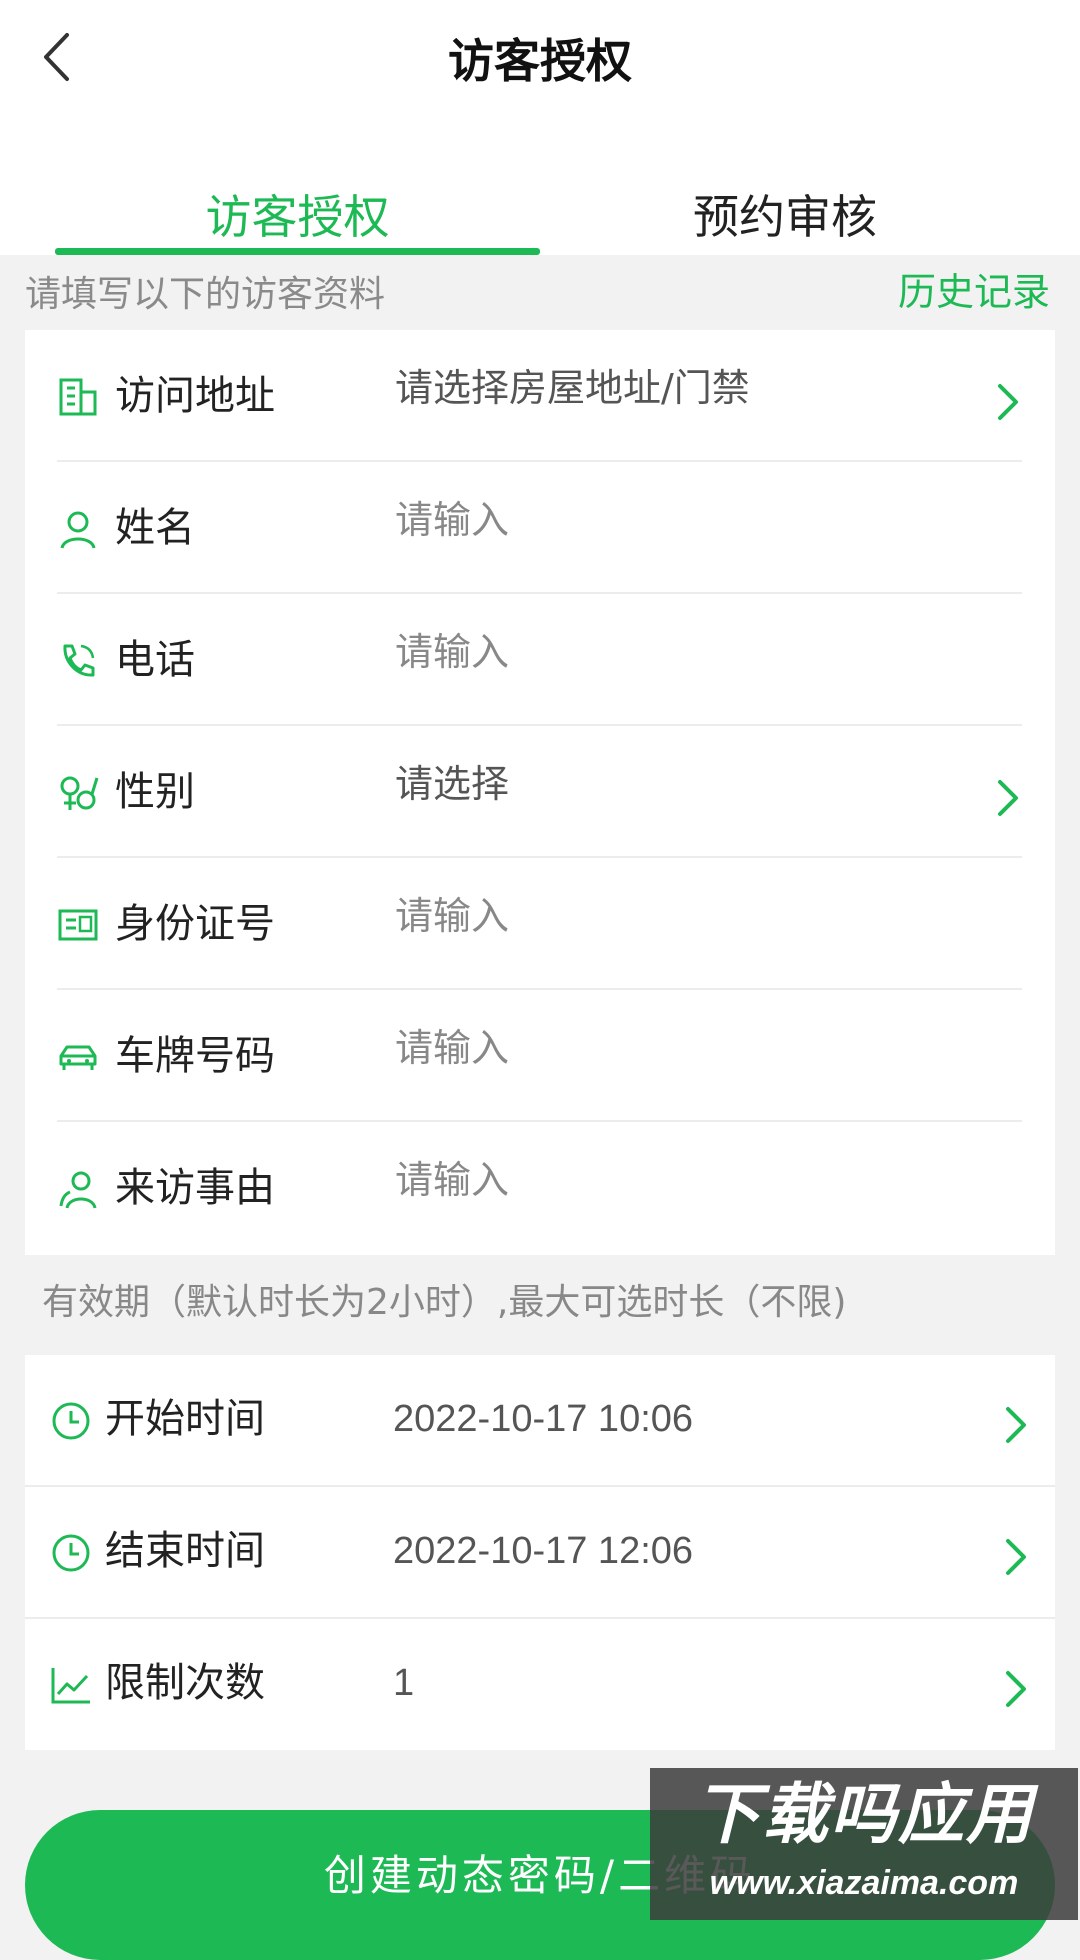 The width and height of the screenshot is (1080, 1960). What do you see at coordinates (452, 784) in the screenshot?
I see `gender-select-value: 请选择` at bounding box center [452, 784].